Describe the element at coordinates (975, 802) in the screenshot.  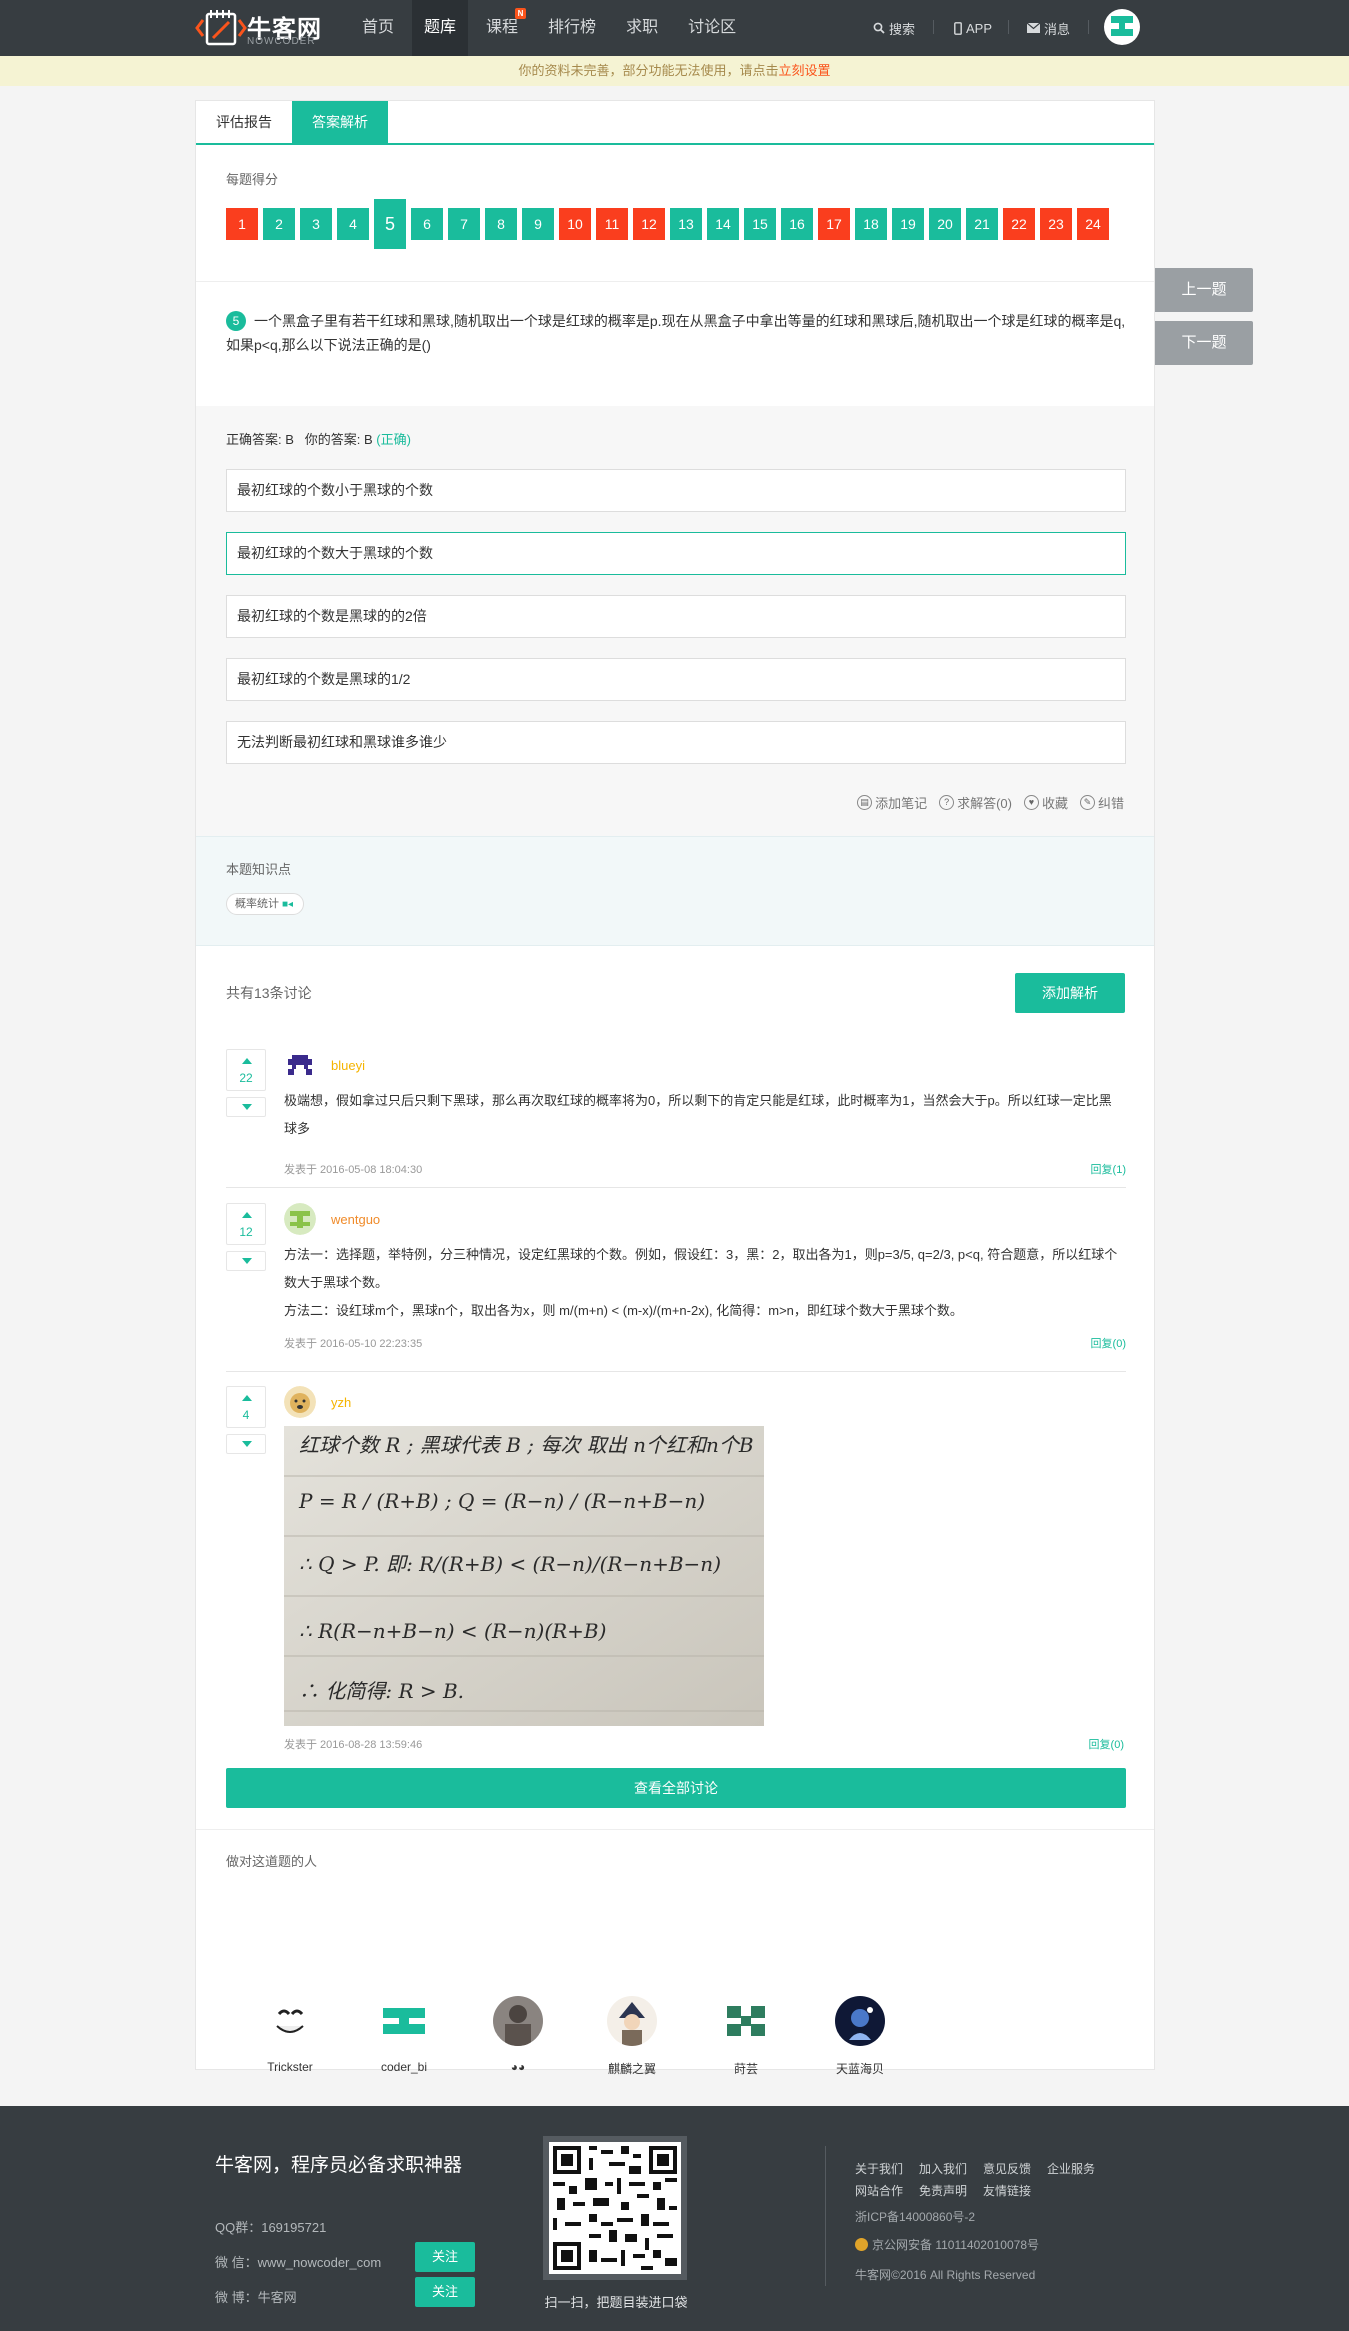
I see `ask-answer-button: ? 求解答(0)` at that location.